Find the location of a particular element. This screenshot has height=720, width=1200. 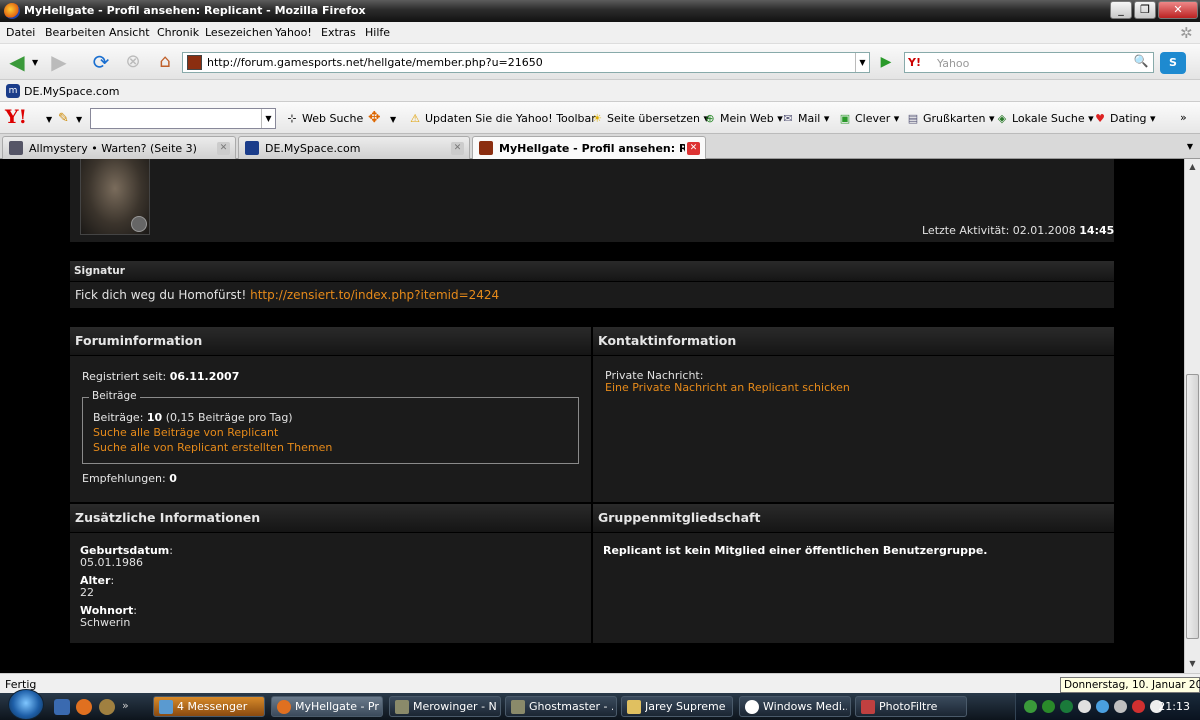

menu-datei: Datei is located at coordinates (20, 32).